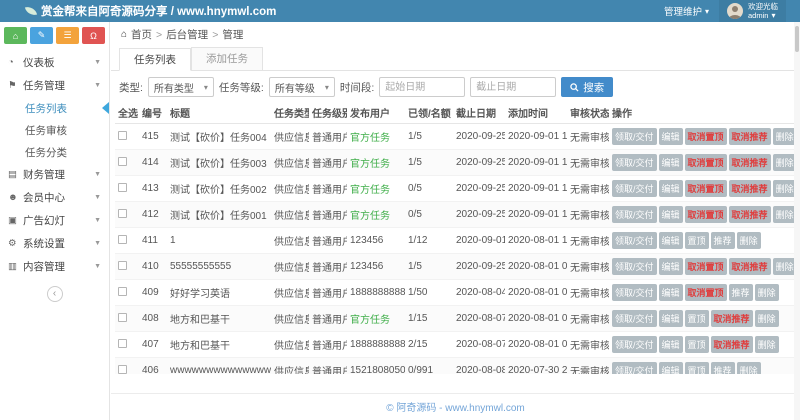 The width and height of the screenshot is (800, 420). Describe the element at coordinates (686, 11) in the screenshot. I see `maintain-menu: 管理维护 ▾` at that location.